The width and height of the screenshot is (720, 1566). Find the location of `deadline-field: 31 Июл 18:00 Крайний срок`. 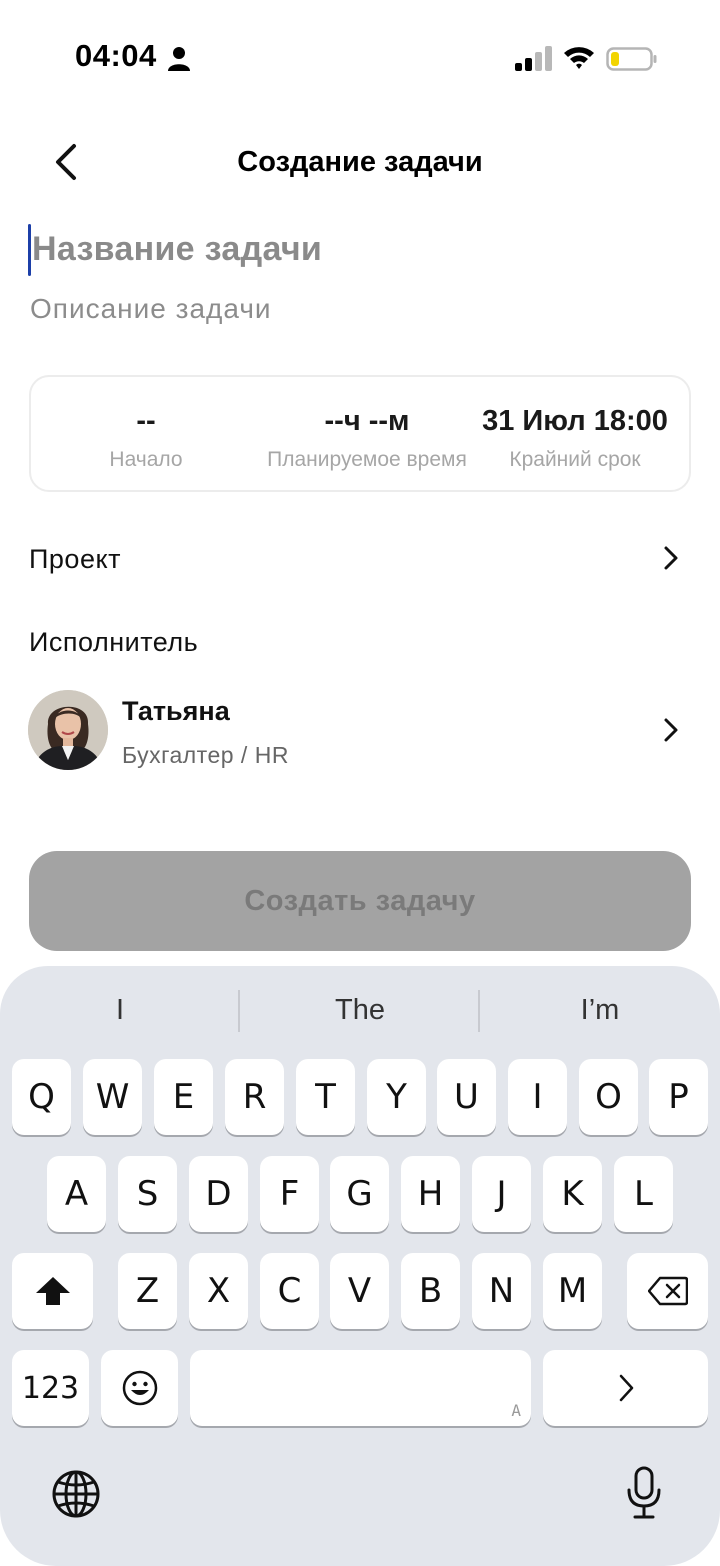

deadline-field: 31 Июл 18:00 Крайний срок is located at coordinates (575, 438).